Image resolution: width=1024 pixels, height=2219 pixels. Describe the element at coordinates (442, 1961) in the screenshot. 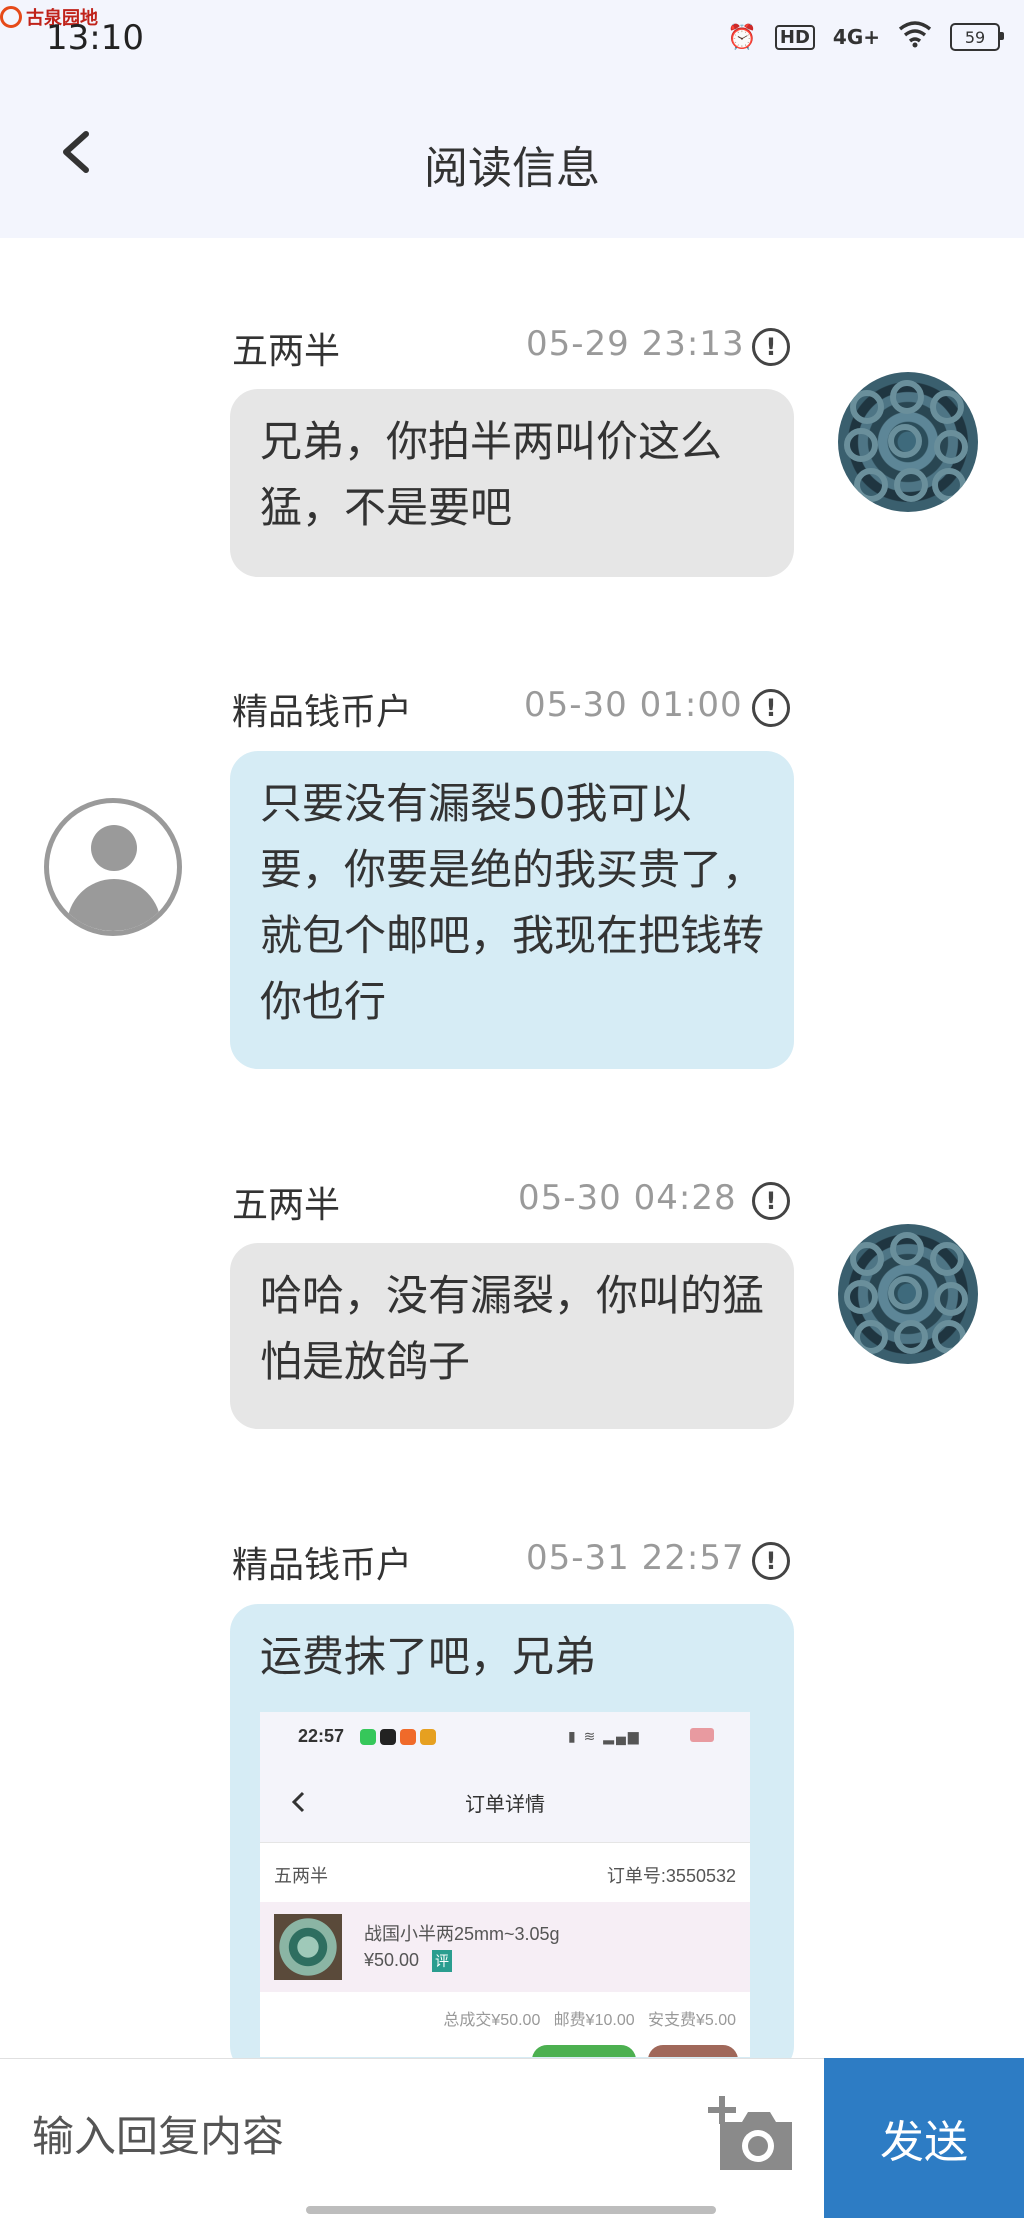

I see `screenshot-tag: 评` at that location.